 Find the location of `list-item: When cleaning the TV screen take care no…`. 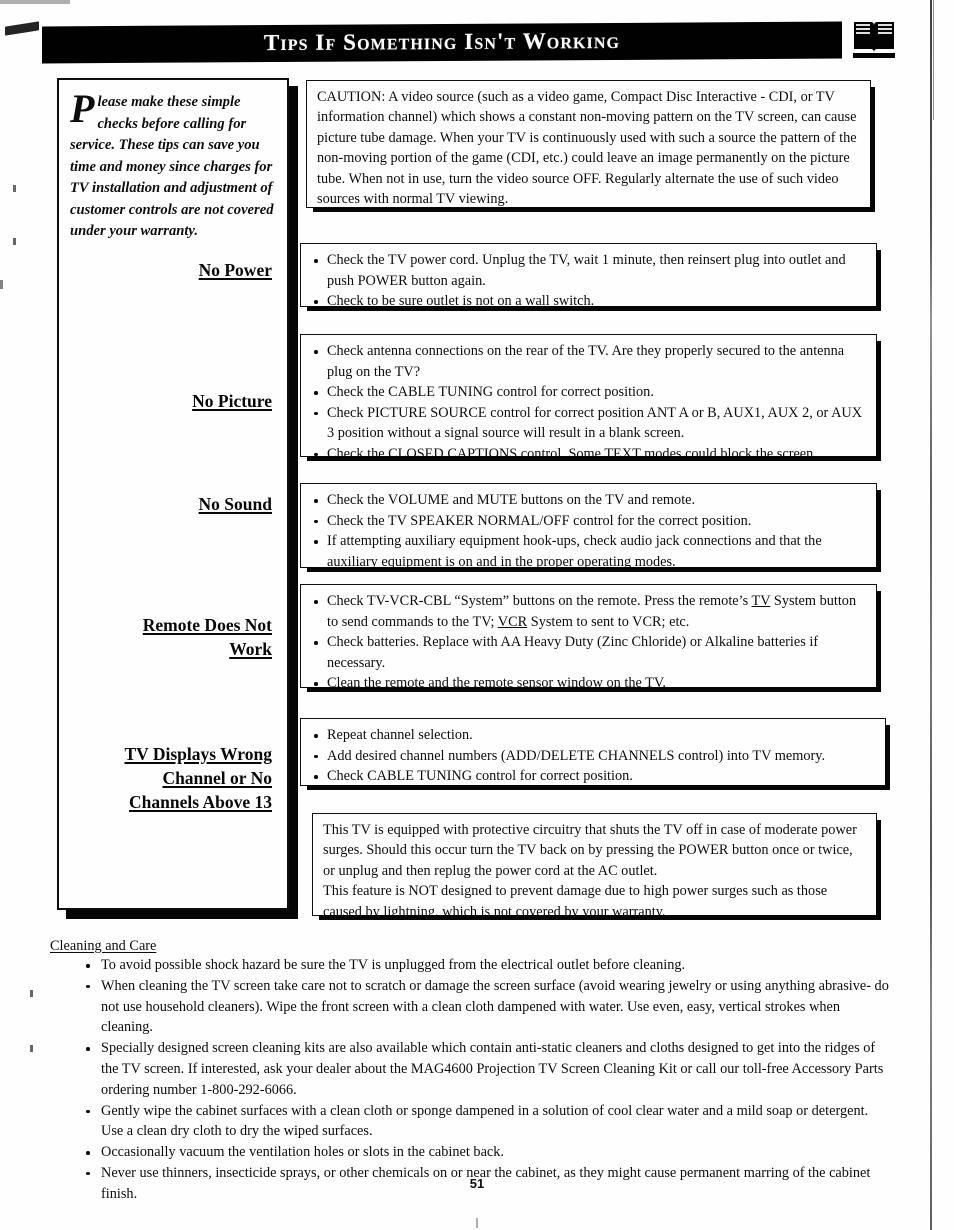

list-item: When cleaning the TV screen take care no… is located at coordinates (487, 1007).